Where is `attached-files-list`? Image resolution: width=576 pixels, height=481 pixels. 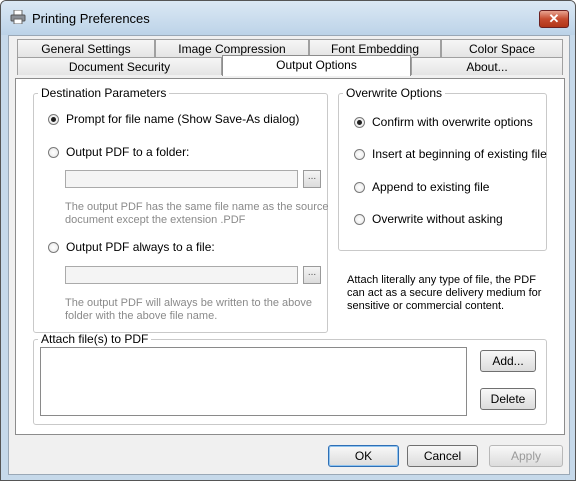 attached-files-list is located at coordinates (253, 381).